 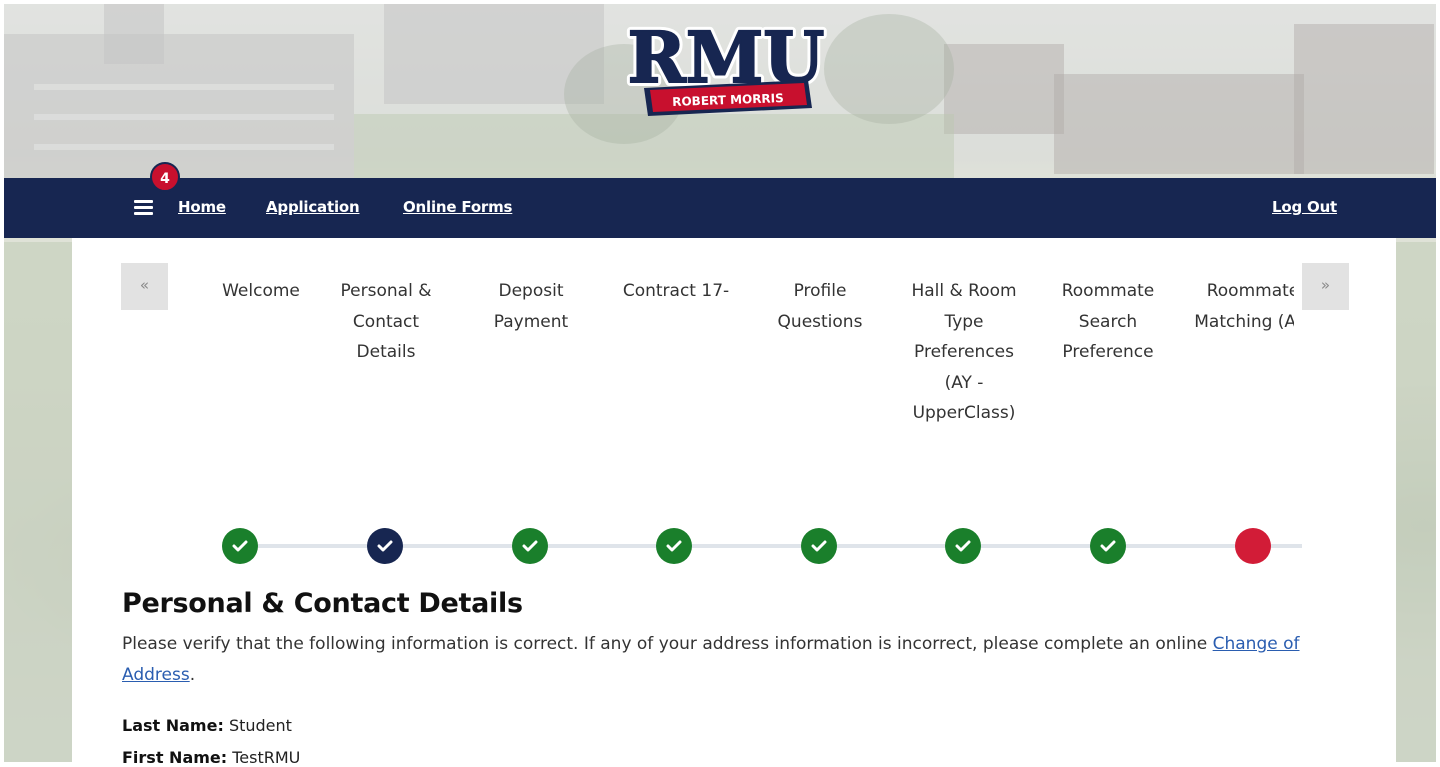 I want to click on first-name-field: First Name: TestRMU, so click(x=211, y=757).